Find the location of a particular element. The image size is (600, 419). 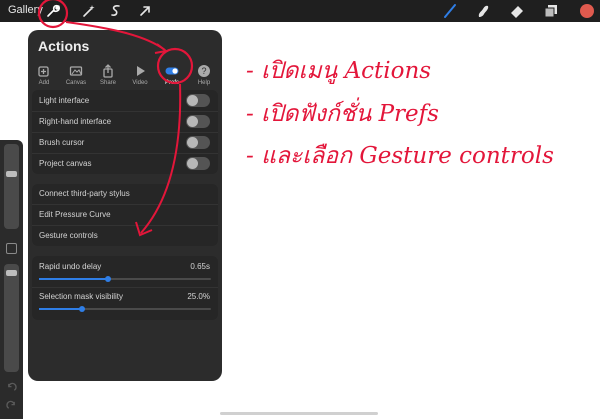

project-canvas-switch is located at coordinates (198, 163).